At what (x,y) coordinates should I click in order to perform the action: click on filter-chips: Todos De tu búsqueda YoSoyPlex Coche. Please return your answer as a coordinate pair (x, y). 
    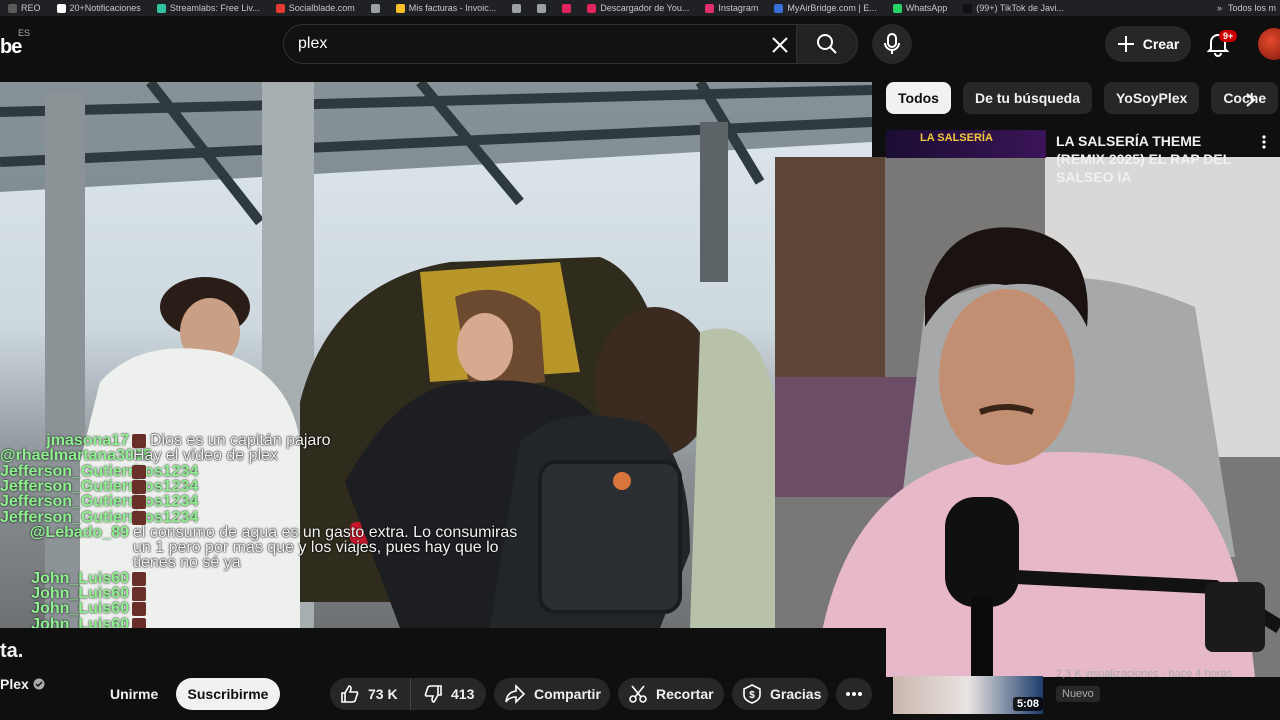
    Looking at the image, I should click on (1082, 98).